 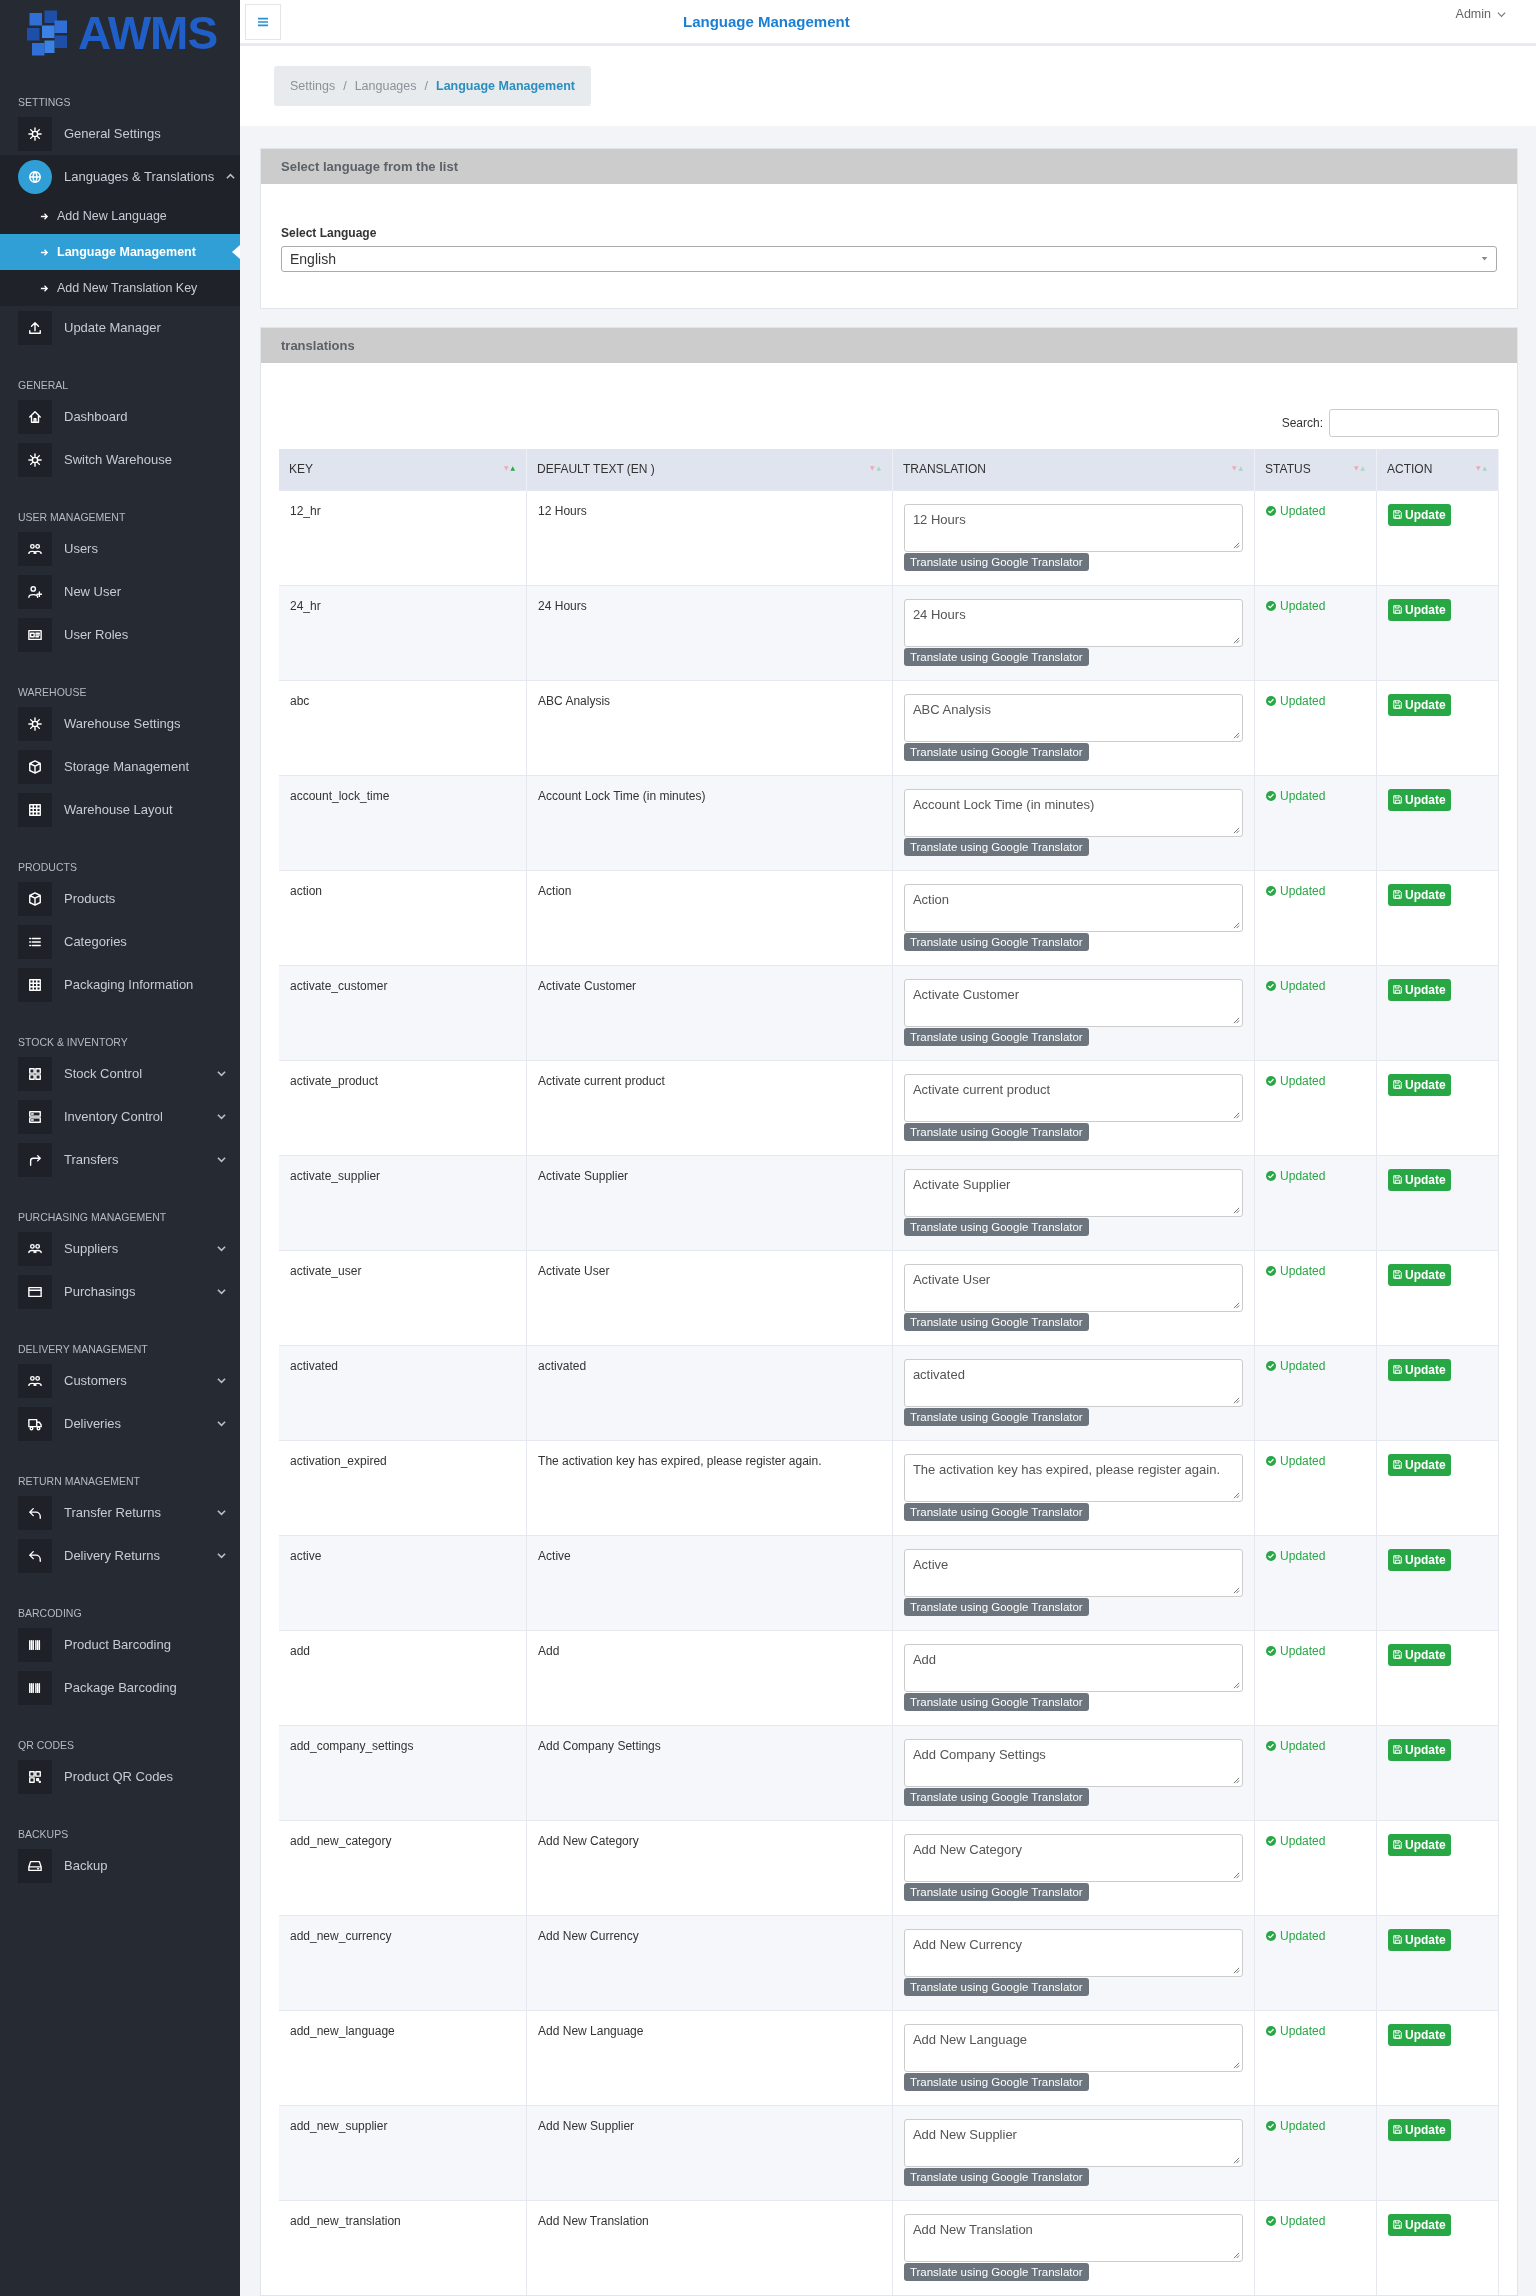 I want to click on search-field, so click(x=1414, y=422).